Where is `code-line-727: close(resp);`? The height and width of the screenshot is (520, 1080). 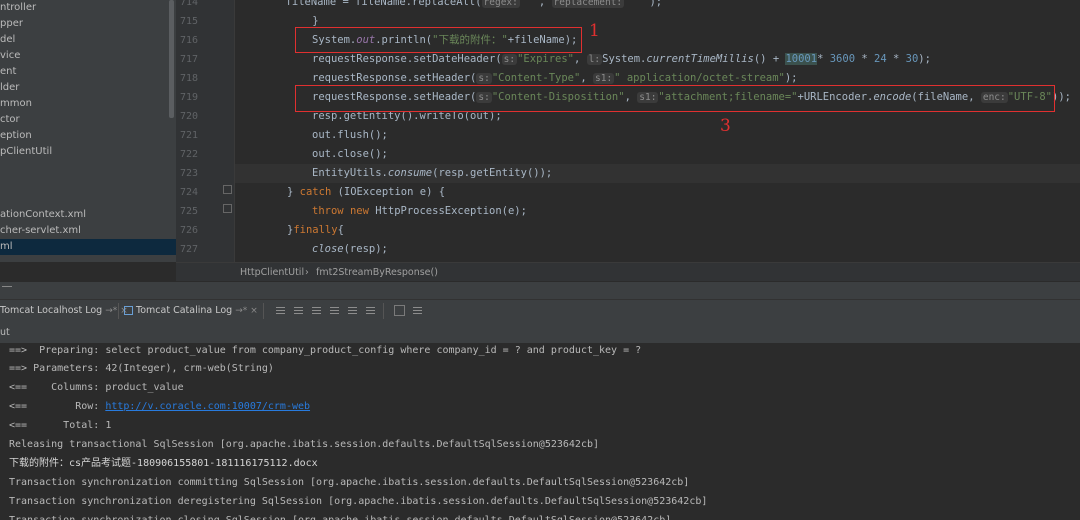 code-line-727: close(resp); is located at coordinates (350, 249).